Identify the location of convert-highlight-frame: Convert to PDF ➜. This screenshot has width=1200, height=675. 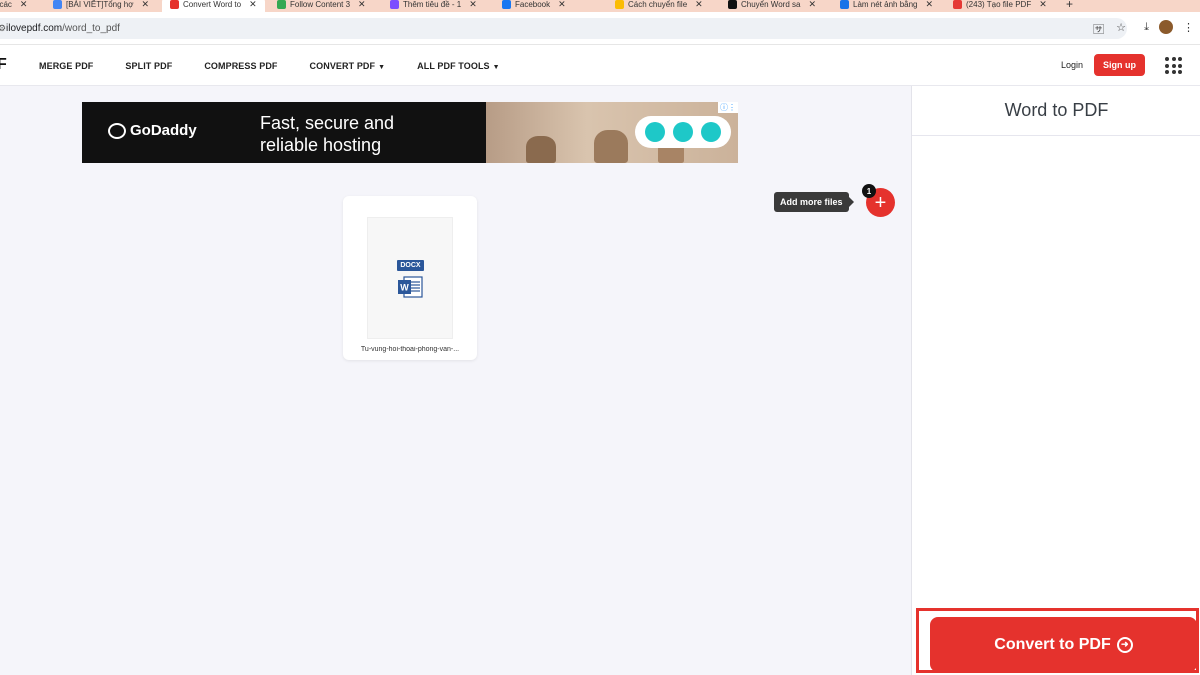
(1057, 640).